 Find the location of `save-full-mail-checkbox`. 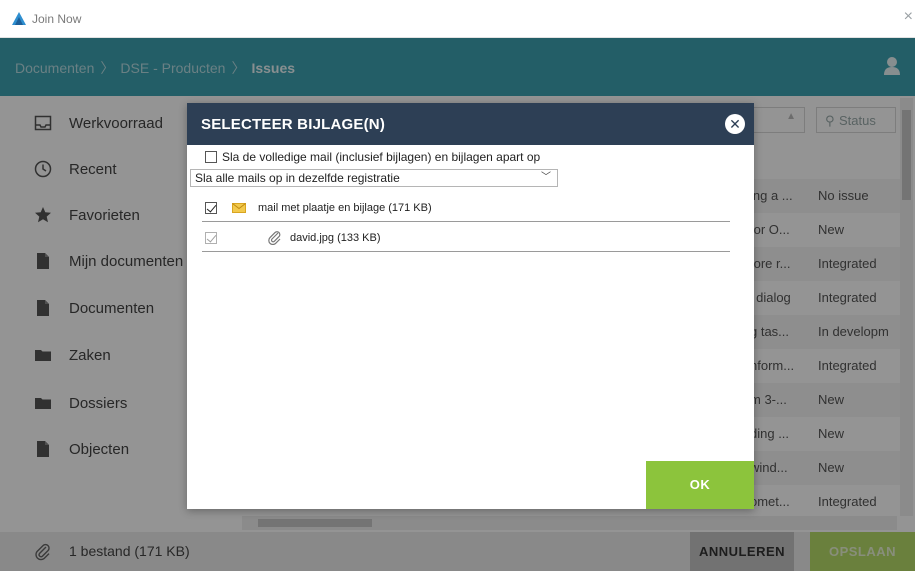

save-full-mail-checkbox is located at coordinates (211, 157).